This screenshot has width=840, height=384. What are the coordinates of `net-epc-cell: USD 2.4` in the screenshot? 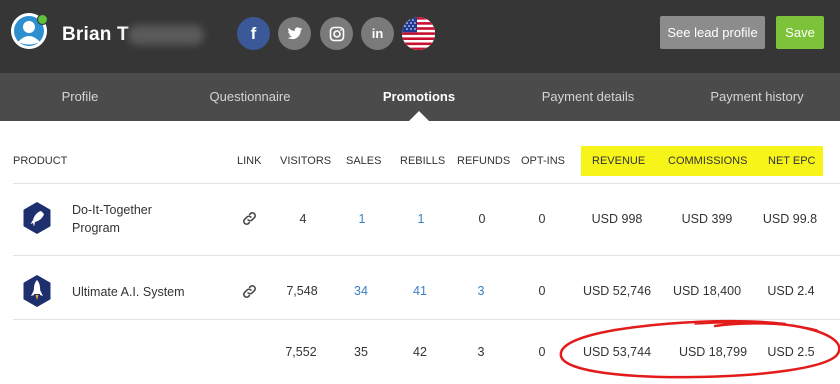 It's located at (791, 291).